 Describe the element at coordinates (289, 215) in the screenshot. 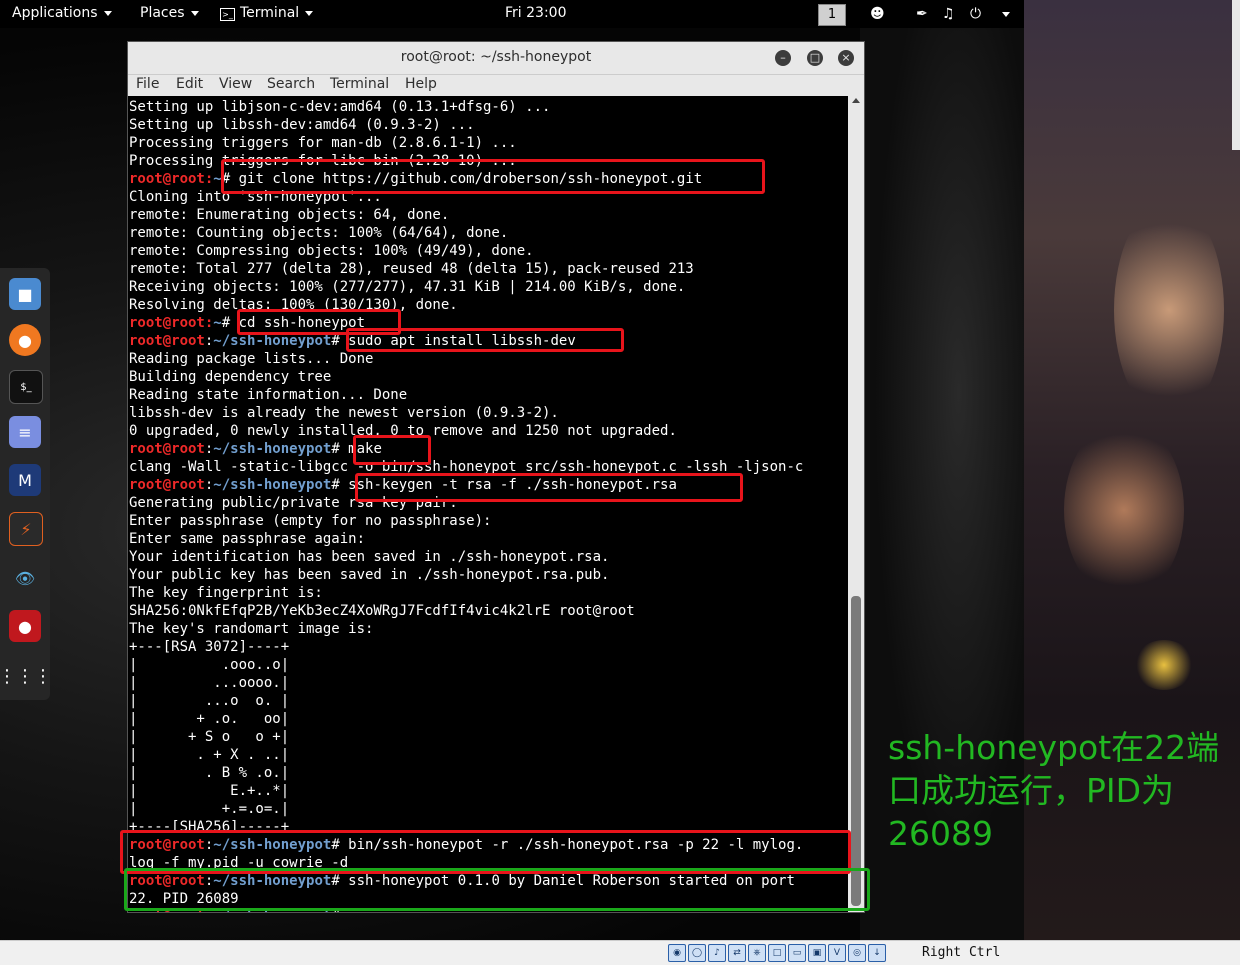

I see `output-line: remote: Enumerating objects: 64, done.` at that location.